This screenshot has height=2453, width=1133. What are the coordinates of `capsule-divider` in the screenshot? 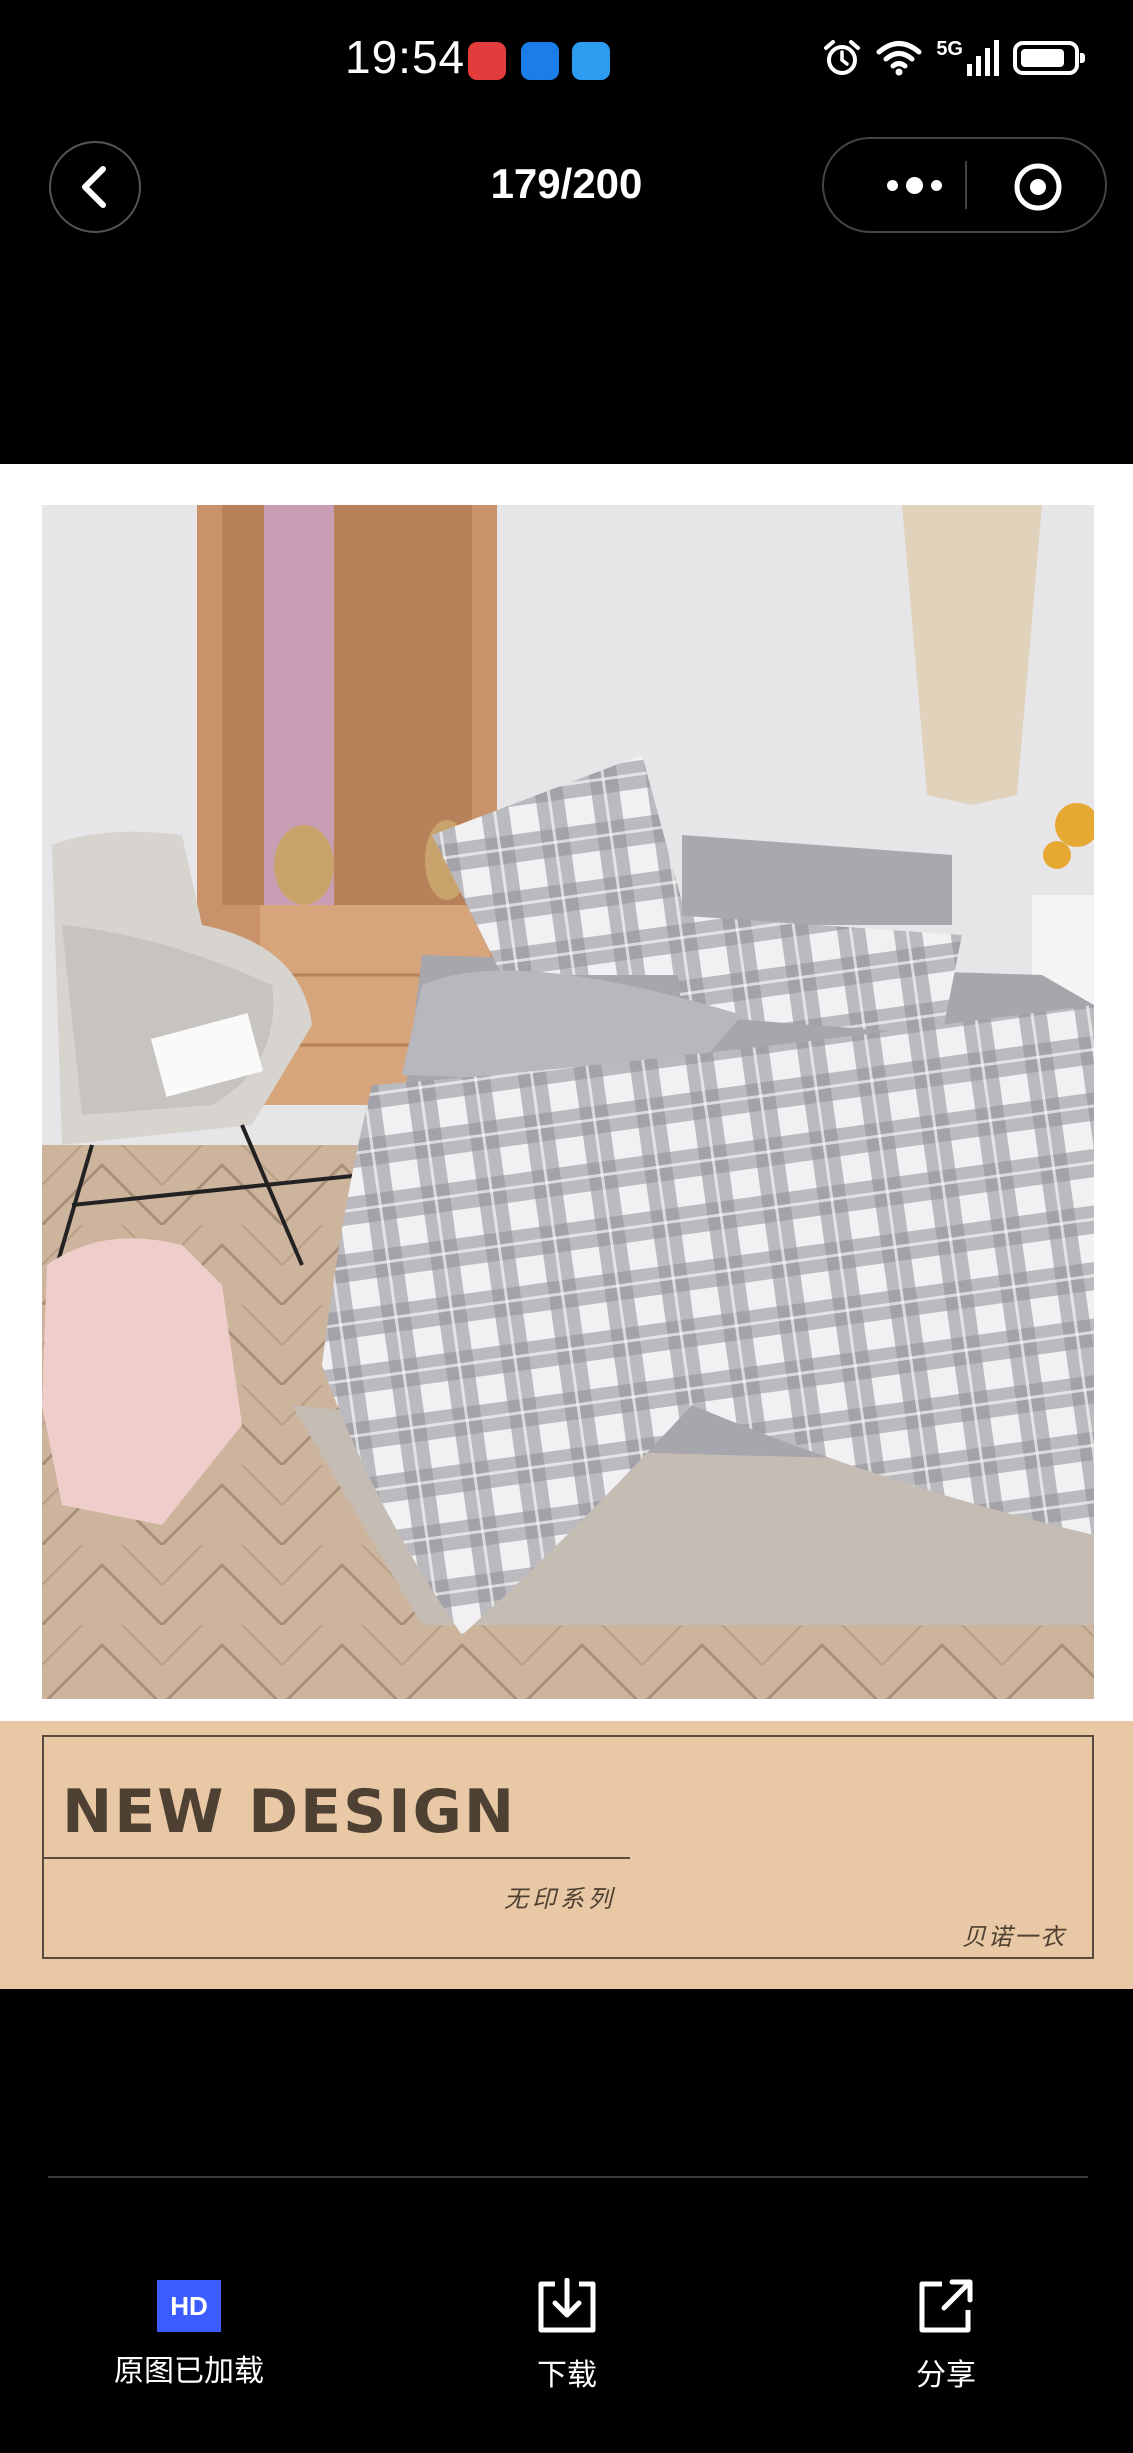 It's located at (966, 185).